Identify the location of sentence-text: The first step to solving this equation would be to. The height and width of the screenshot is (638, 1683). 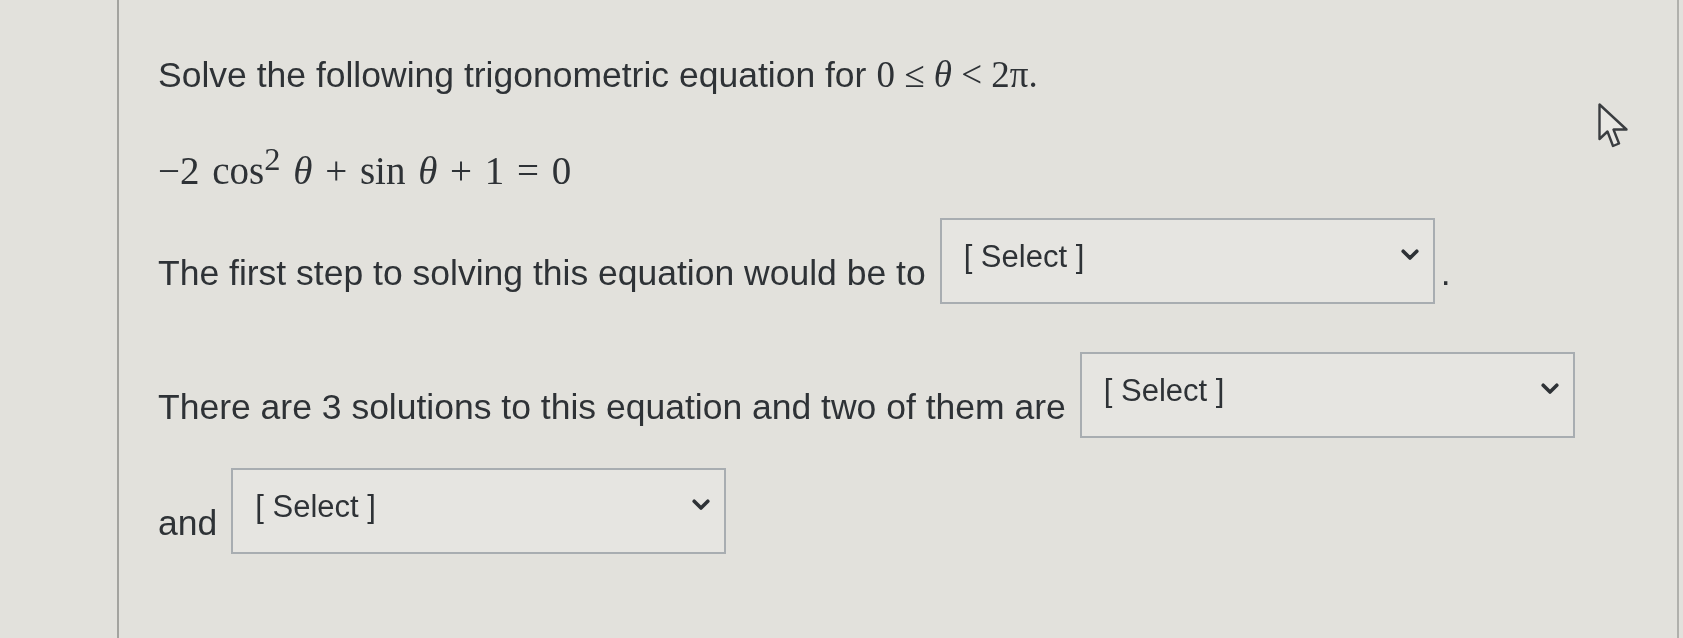
(542, 273).